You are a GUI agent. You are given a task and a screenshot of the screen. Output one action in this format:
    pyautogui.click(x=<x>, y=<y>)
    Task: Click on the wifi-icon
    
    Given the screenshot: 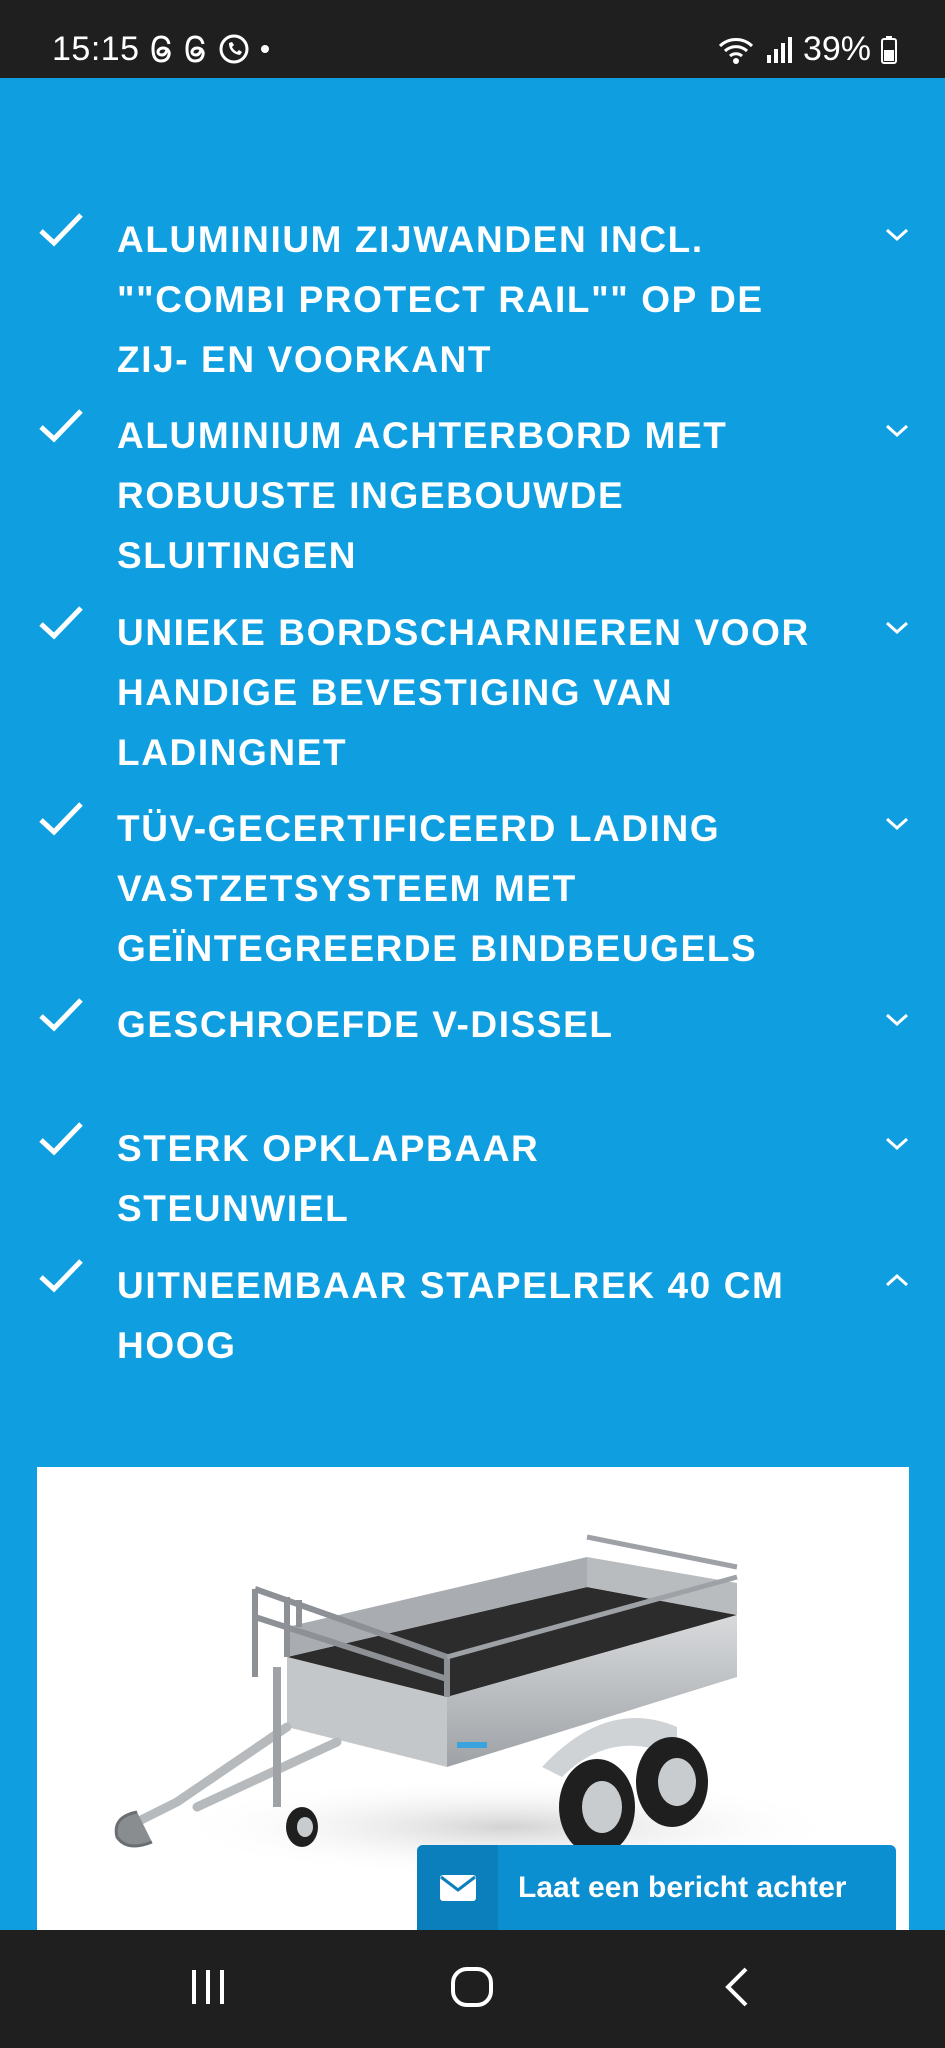 What is the action you would take?
    pyautogui.click(x=735, y=50)
    